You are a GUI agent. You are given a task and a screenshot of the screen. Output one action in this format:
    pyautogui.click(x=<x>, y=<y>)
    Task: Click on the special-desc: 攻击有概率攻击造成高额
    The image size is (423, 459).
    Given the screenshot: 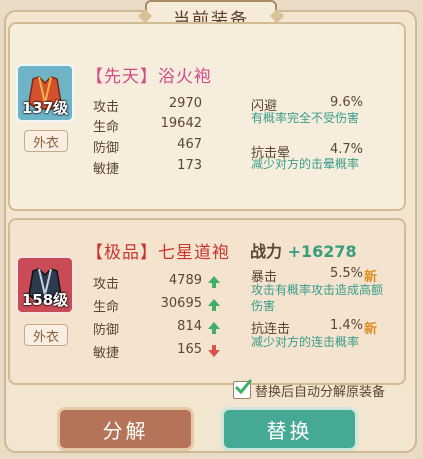 What is the action you would take?
    pyautogui.click(x=317, y=290)
    